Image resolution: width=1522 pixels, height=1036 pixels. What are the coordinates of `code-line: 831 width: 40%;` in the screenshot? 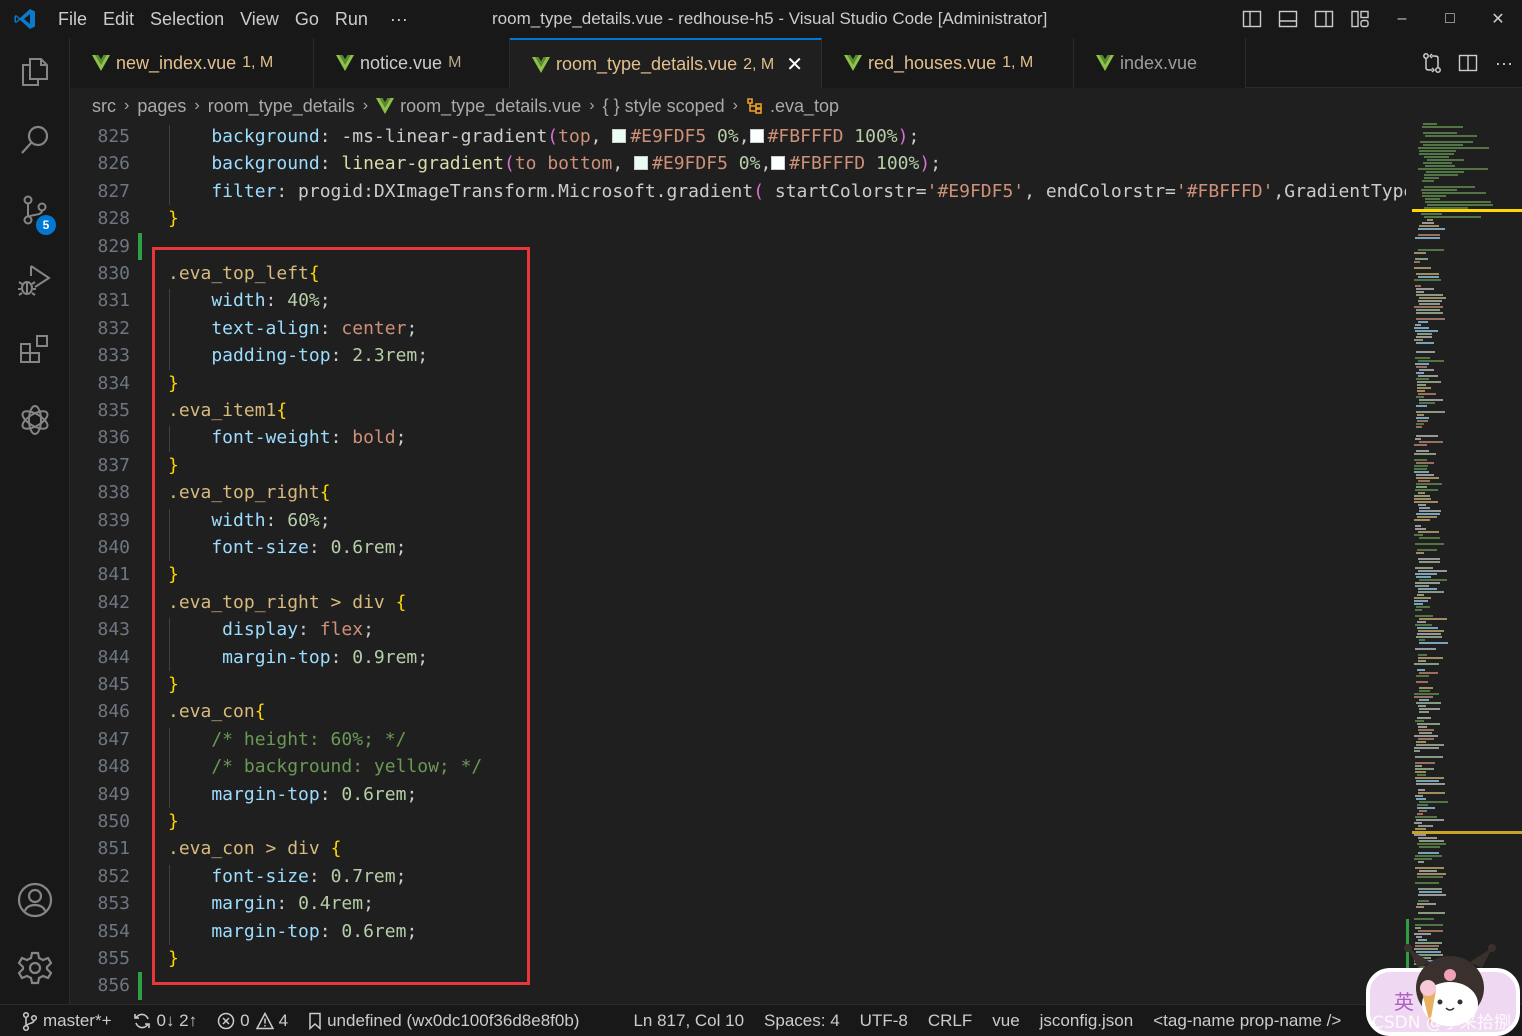 It's located at (738, 300).